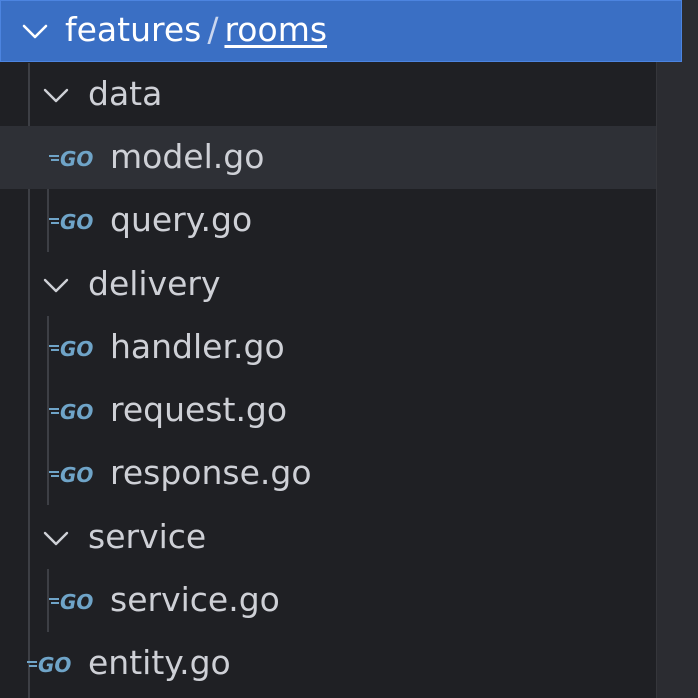 The width and height of the screenshot is (698, 698). What do you see at coordinates (154, 283) in the screenshot?
I see `folder-label: delivery` at bounding box center [154, 283].